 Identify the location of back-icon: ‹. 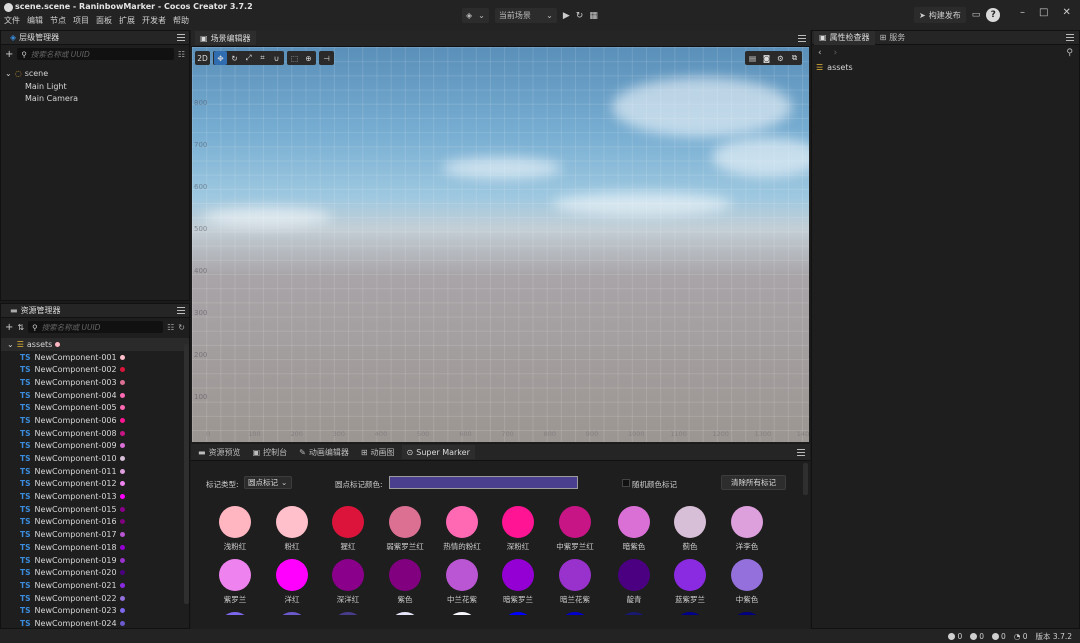
(820, 53).